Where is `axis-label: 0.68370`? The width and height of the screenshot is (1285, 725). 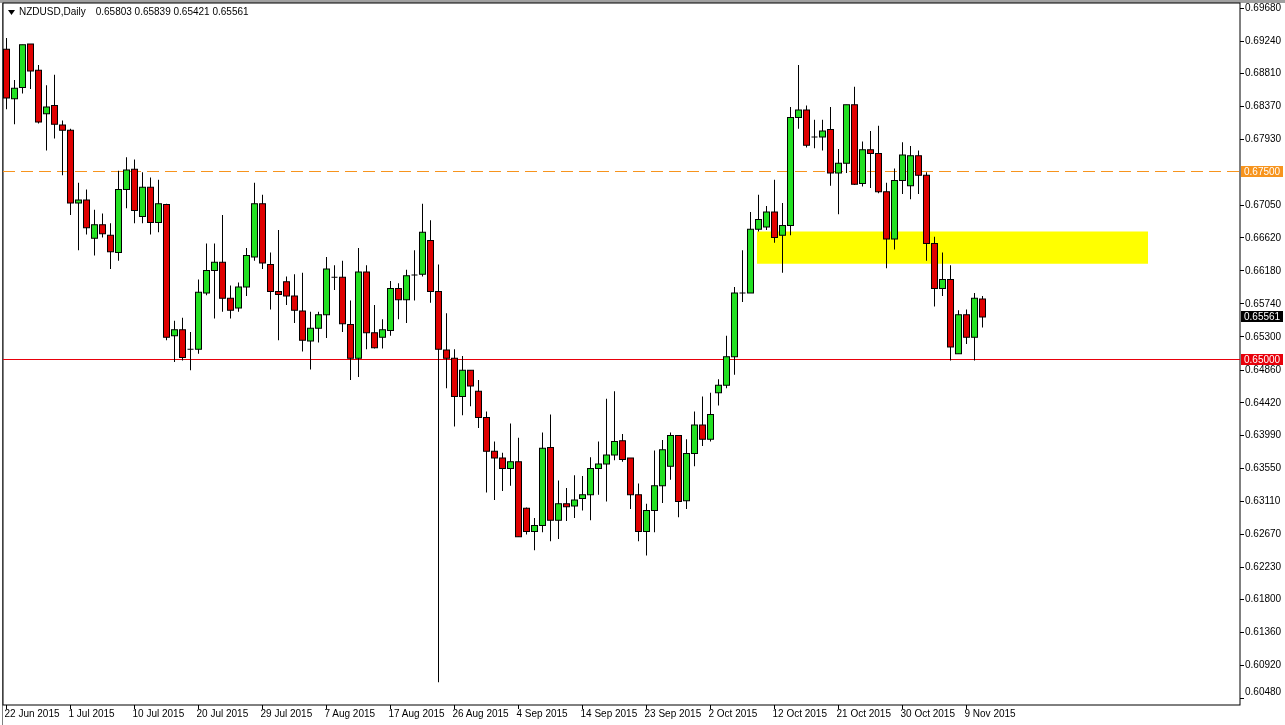
axis-label: 0.68370 is located at coordinates (1263, 106).